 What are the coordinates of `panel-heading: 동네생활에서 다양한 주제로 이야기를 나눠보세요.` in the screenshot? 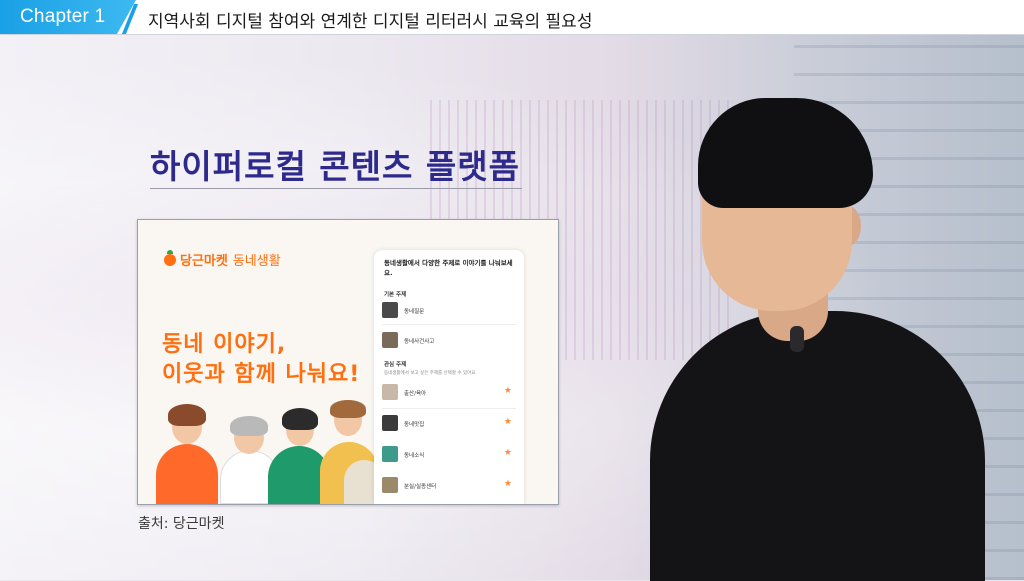 It's located at (448, 268).